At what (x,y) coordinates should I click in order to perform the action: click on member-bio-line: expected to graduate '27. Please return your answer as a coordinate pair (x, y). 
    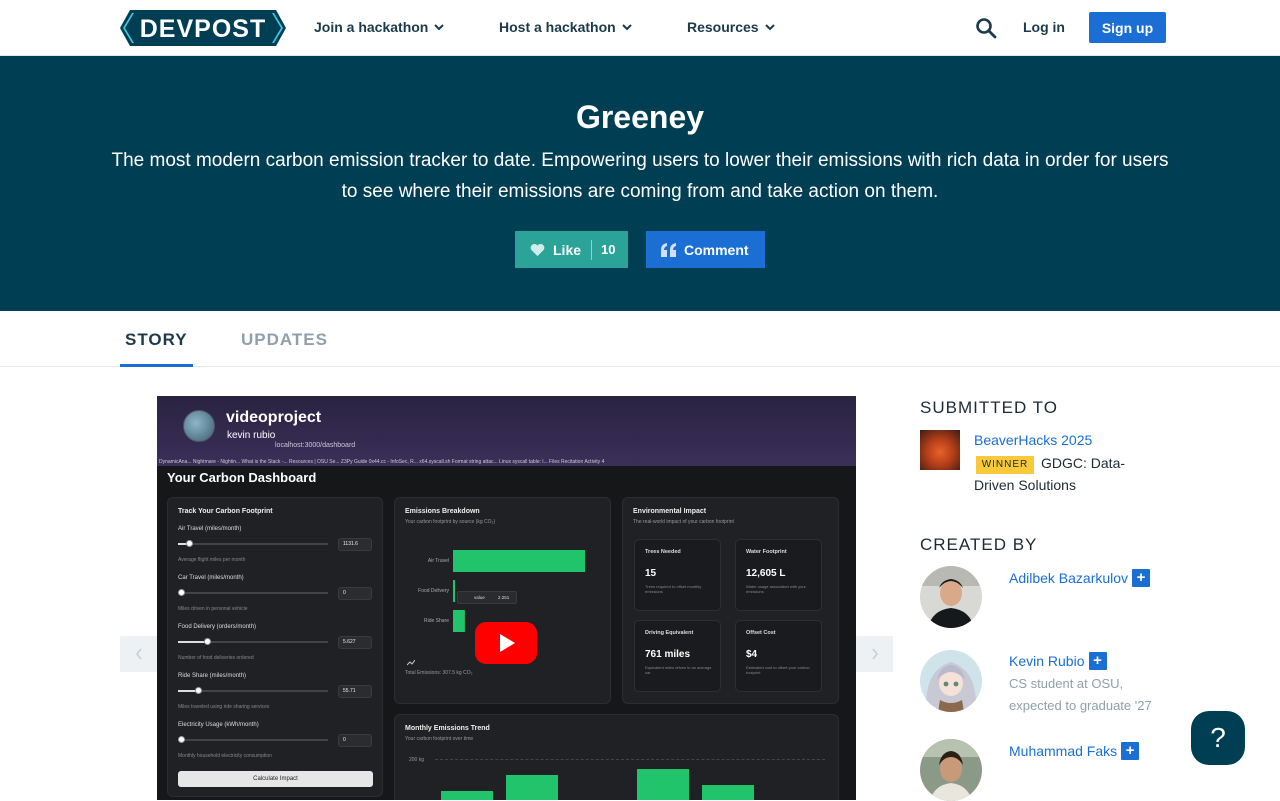
    Looking at the image, I should click on (1080, 705).